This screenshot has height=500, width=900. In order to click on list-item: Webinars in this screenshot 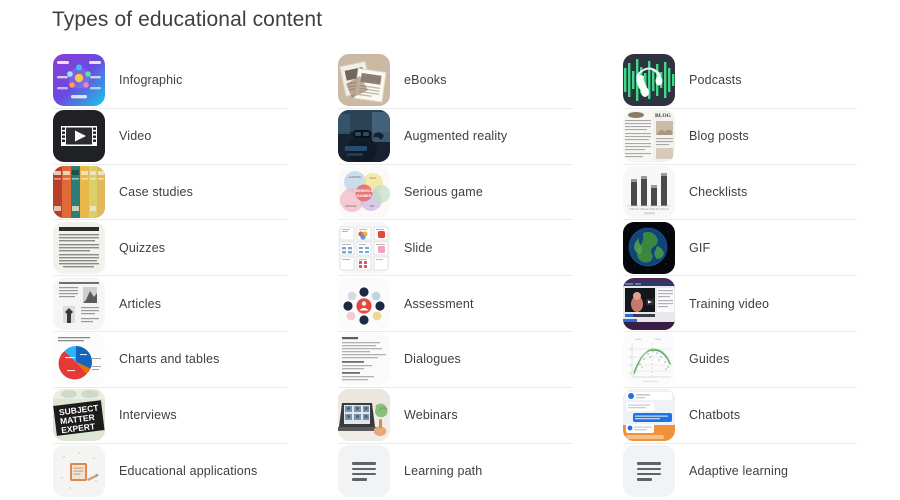, I will do `click(455, 416)`.